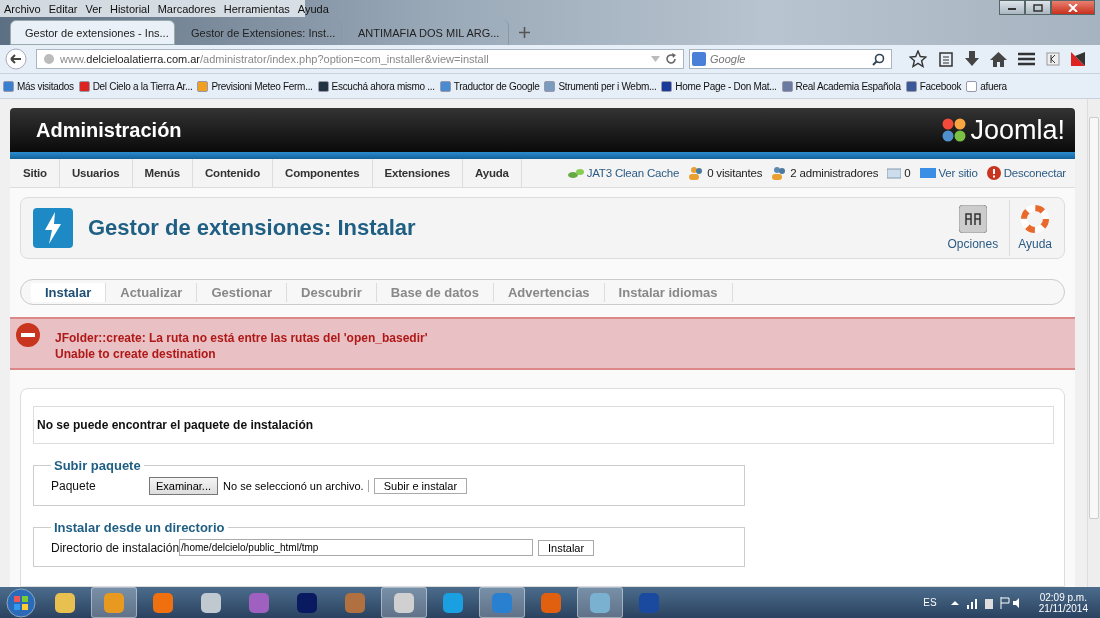 This screenshot has height=618, width=1100. What do you see at coordinates (256, 9) in the screenshot?
I see `menu-item: Herramientas` at bounding box center [256, 9].